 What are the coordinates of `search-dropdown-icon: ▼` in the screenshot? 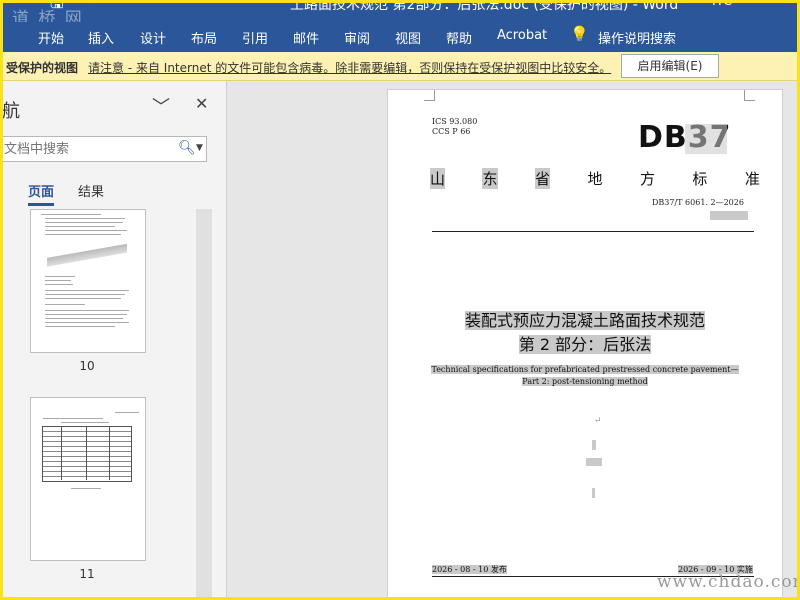 It's located at (199, 148).